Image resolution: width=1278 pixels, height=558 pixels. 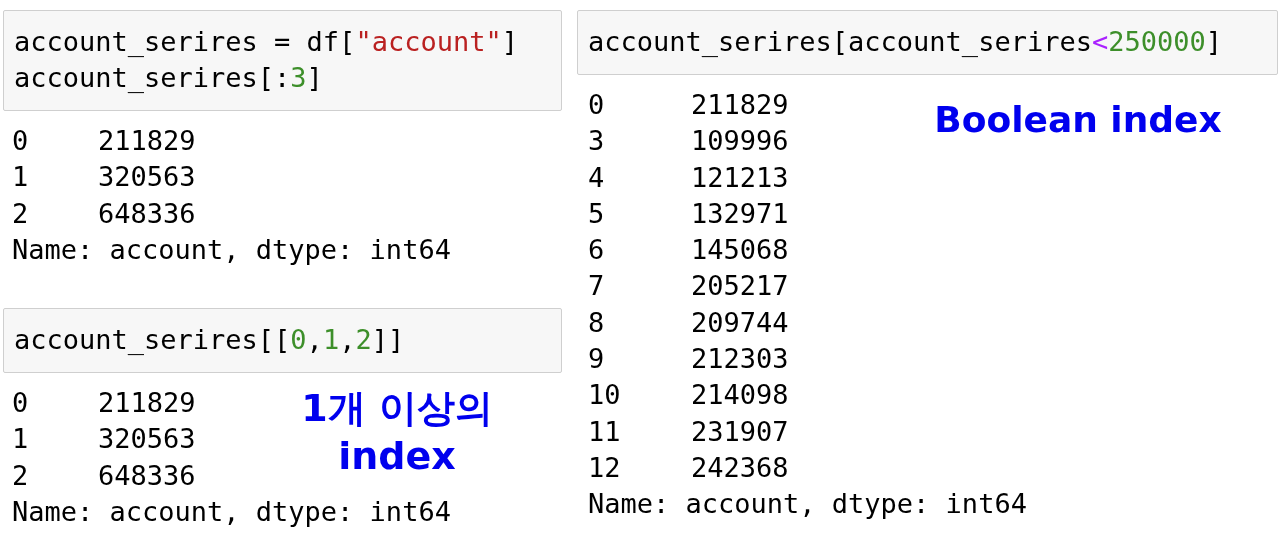 What do you see at coordinates (740, 322) in the screenshot?
I see `value-text: 209744` at bounding box center [740, 322].